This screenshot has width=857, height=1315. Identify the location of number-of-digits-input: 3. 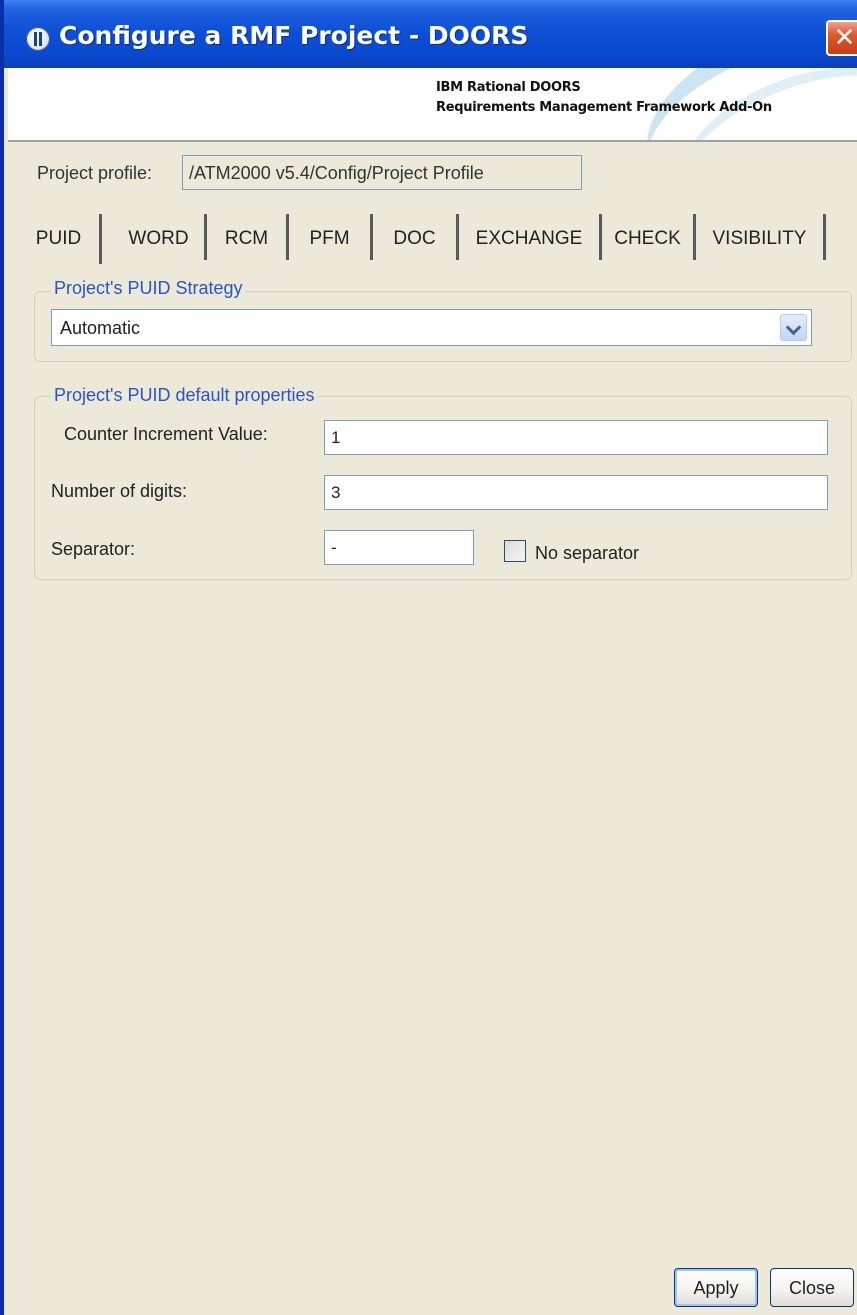
(576, 492).